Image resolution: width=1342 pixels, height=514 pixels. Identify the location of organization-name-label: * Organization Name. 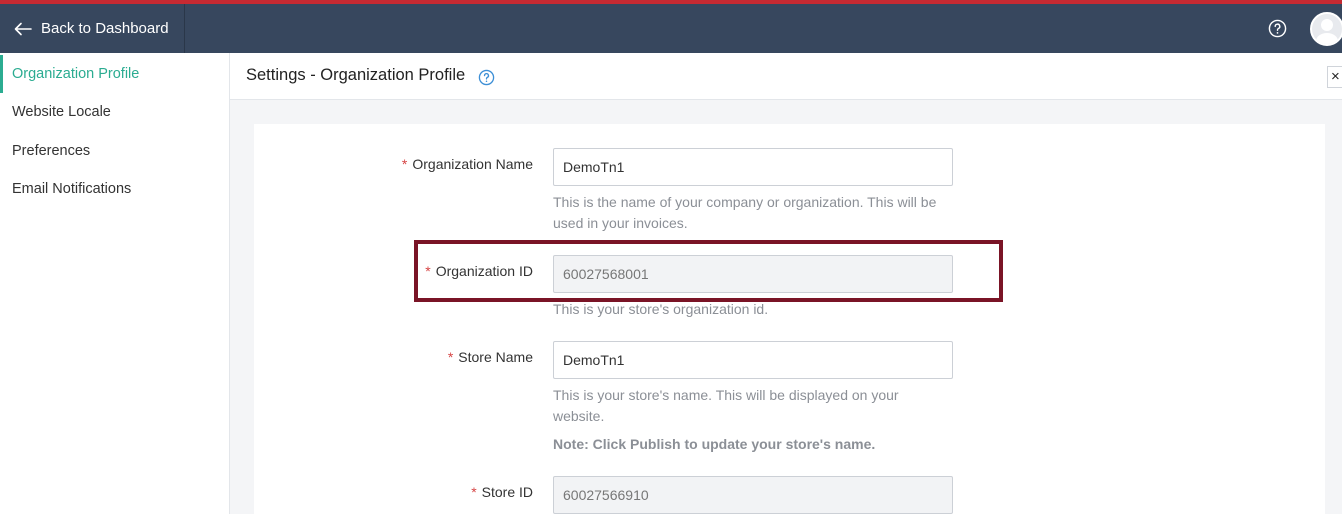
(467, 164).